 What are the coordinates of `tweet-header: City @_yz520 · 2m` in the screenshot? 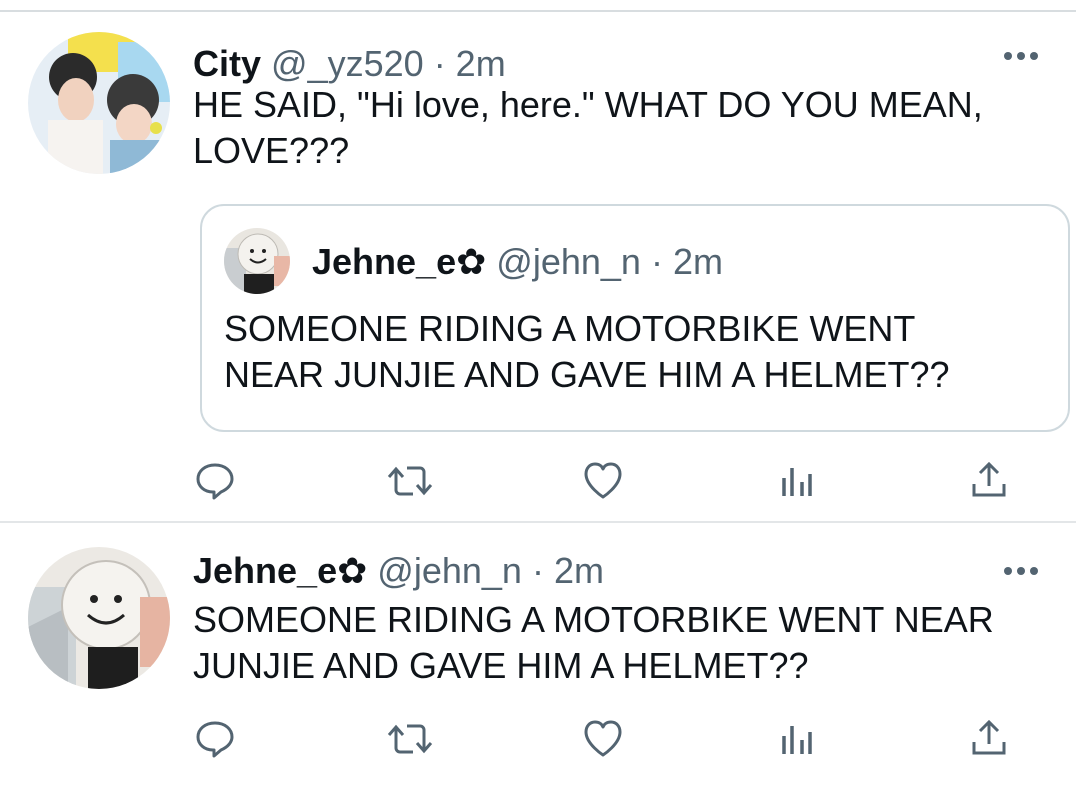 It's located at (349, 64).